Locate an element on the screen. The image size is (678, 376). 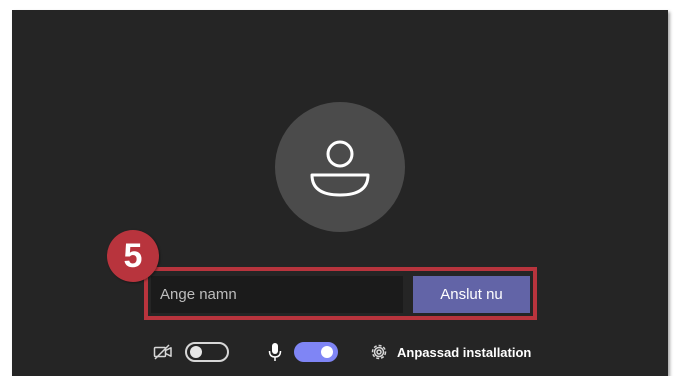
highlight-frame is located at coordinates (340, 293).